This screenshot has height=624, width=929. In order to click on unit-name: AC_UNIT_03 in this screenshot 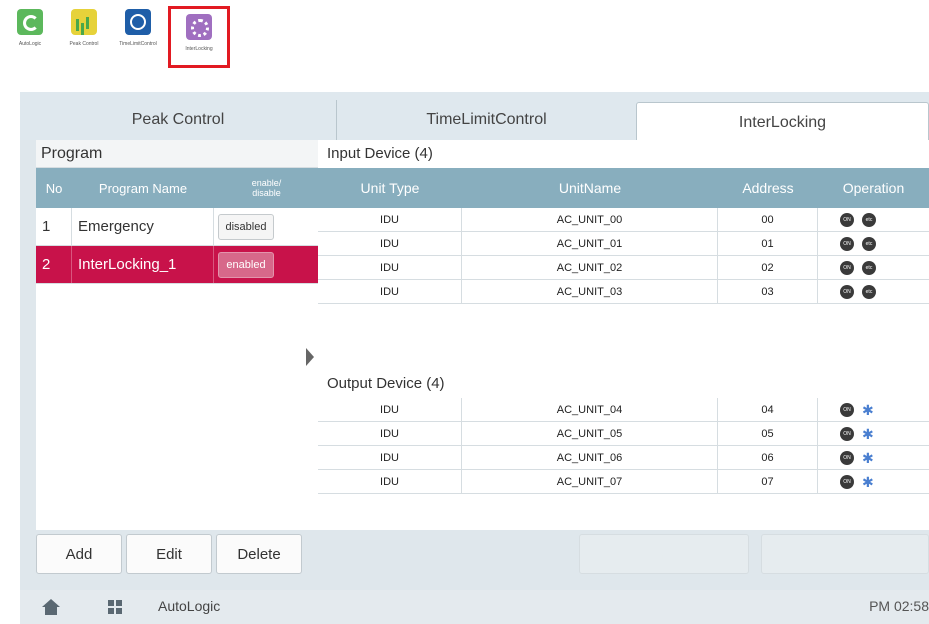, I will do `click(590, 291)`.